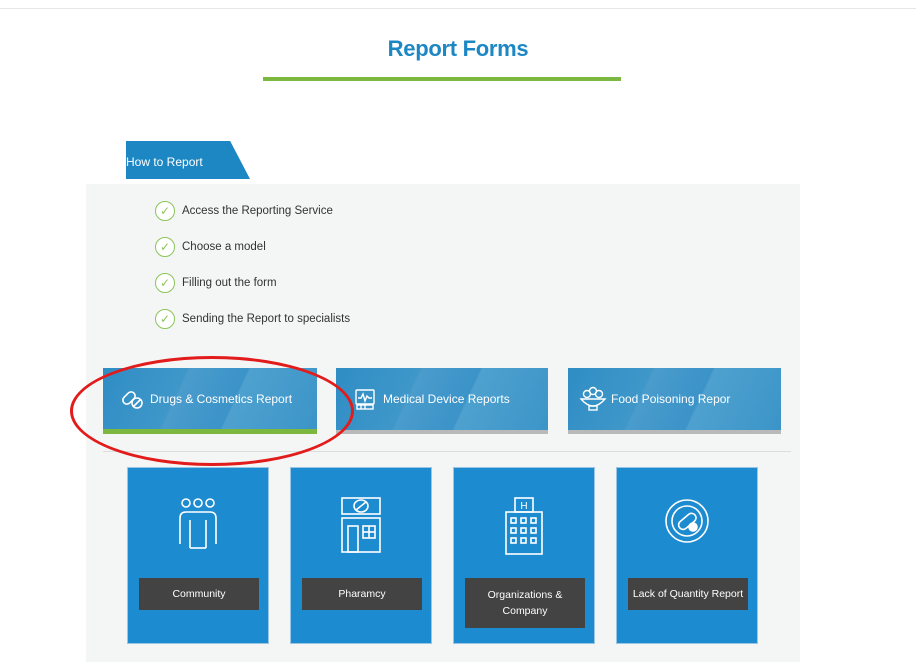  What do you see at coordinates (446, 399) in the screenshot?
I see `tab-label: Medical Device Reports` at bounding box center [446, 399].